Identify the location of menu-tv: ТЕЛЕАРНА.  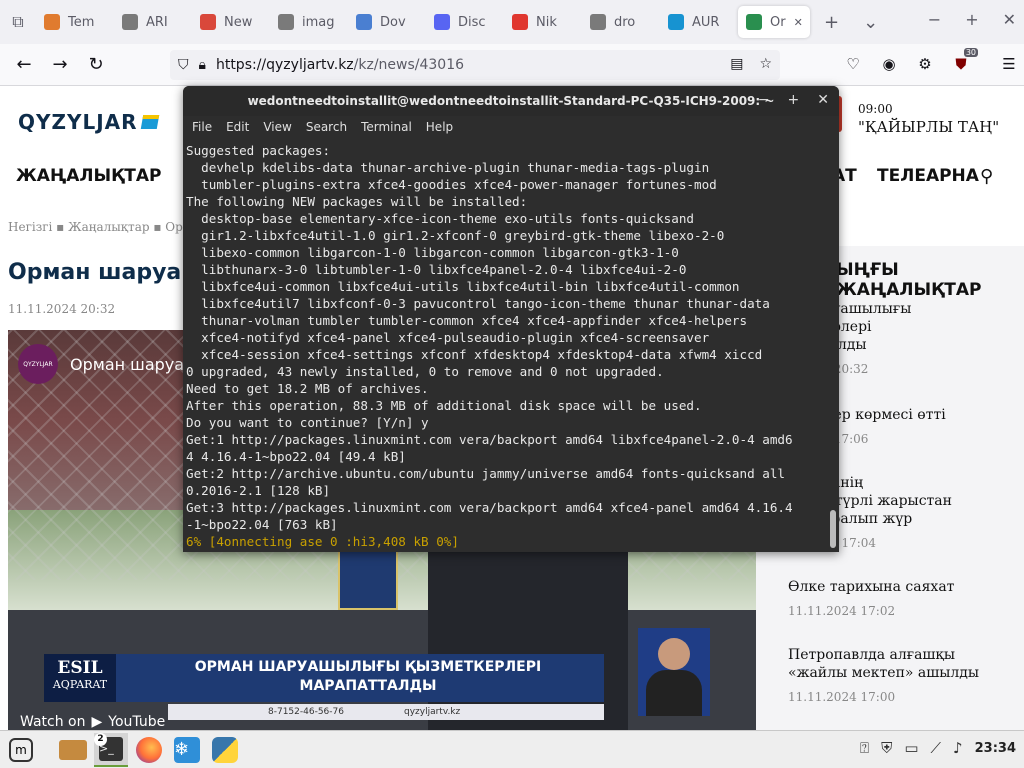
(928, 176).